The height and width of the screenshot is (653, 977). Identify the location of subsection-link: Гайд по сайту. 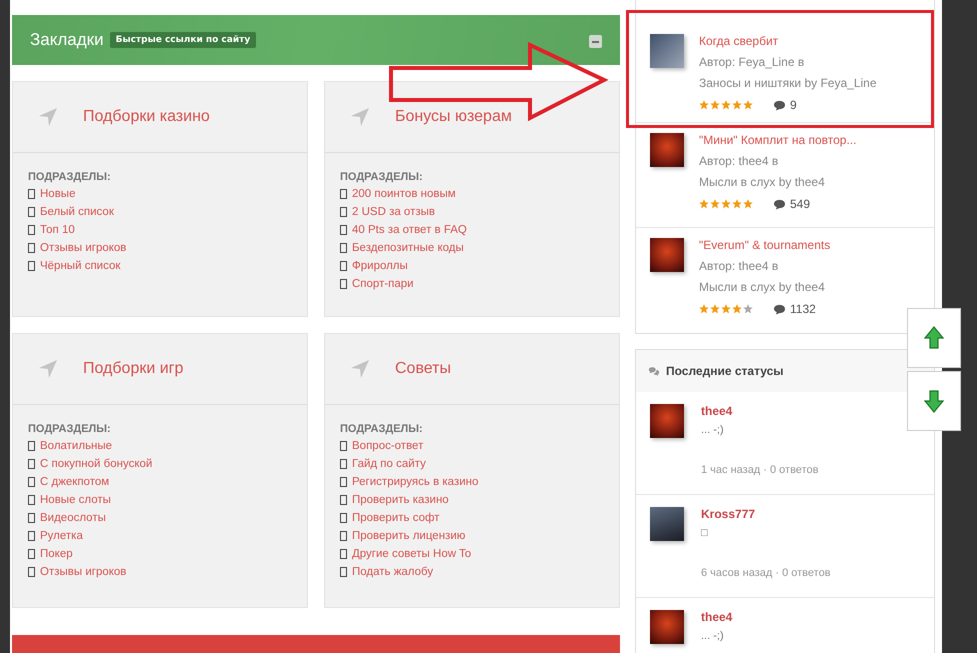
(389, 464).